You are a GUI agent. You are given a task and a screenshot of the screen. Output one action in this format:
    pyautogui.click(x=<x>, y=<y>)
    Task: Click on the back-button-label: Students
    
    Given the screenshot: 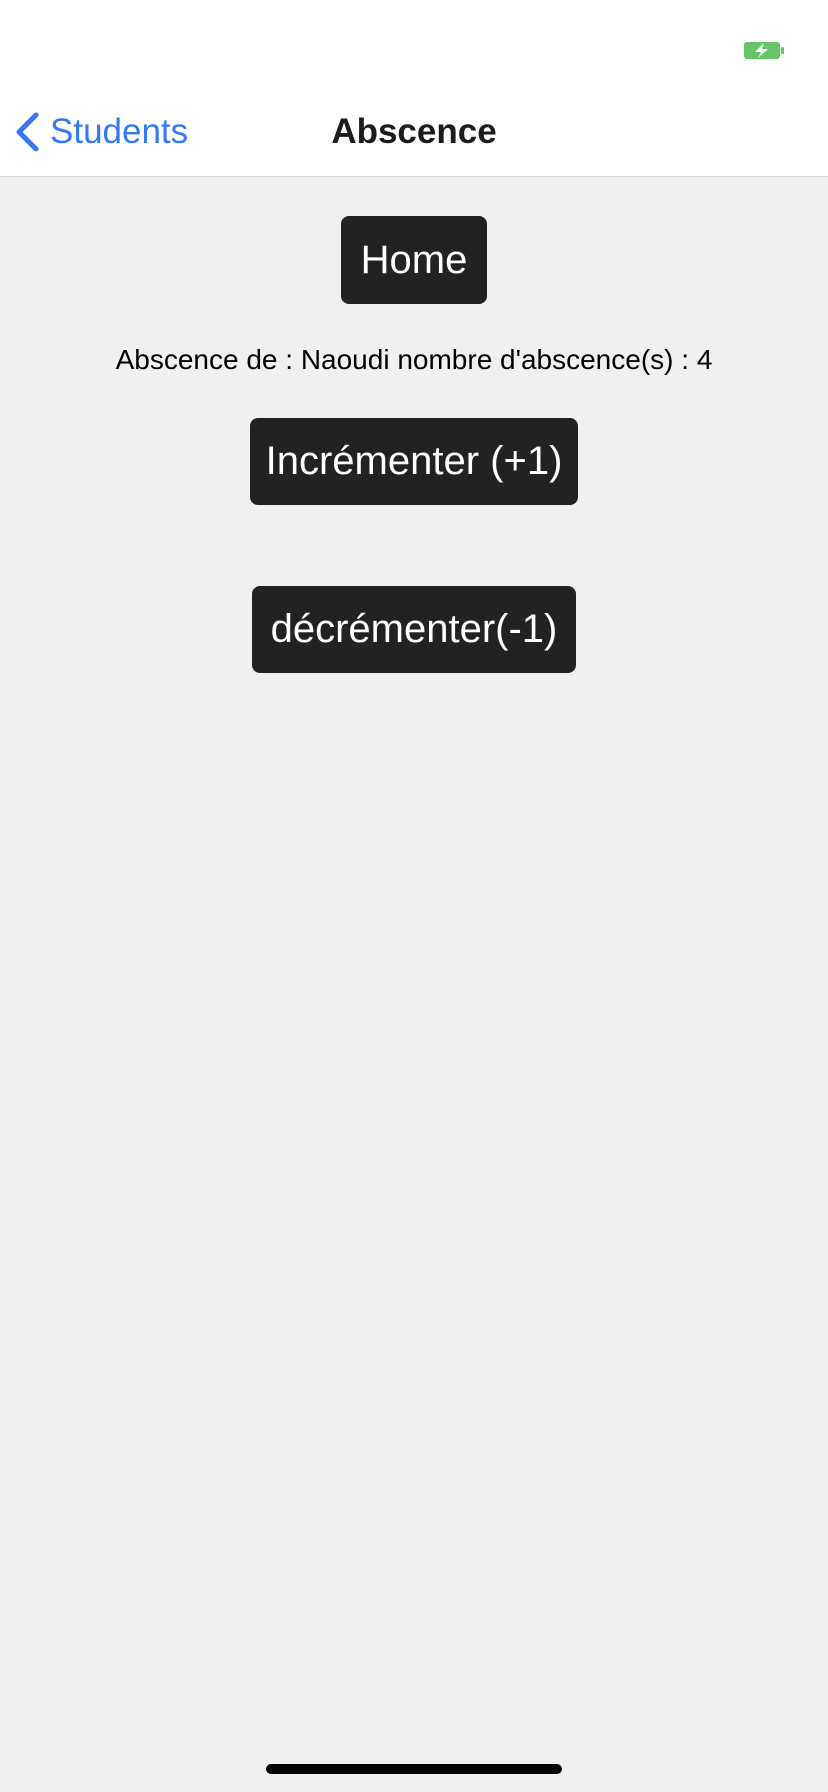 What is the action you would take?
    pyautogui.click(x=119, y=131)
    